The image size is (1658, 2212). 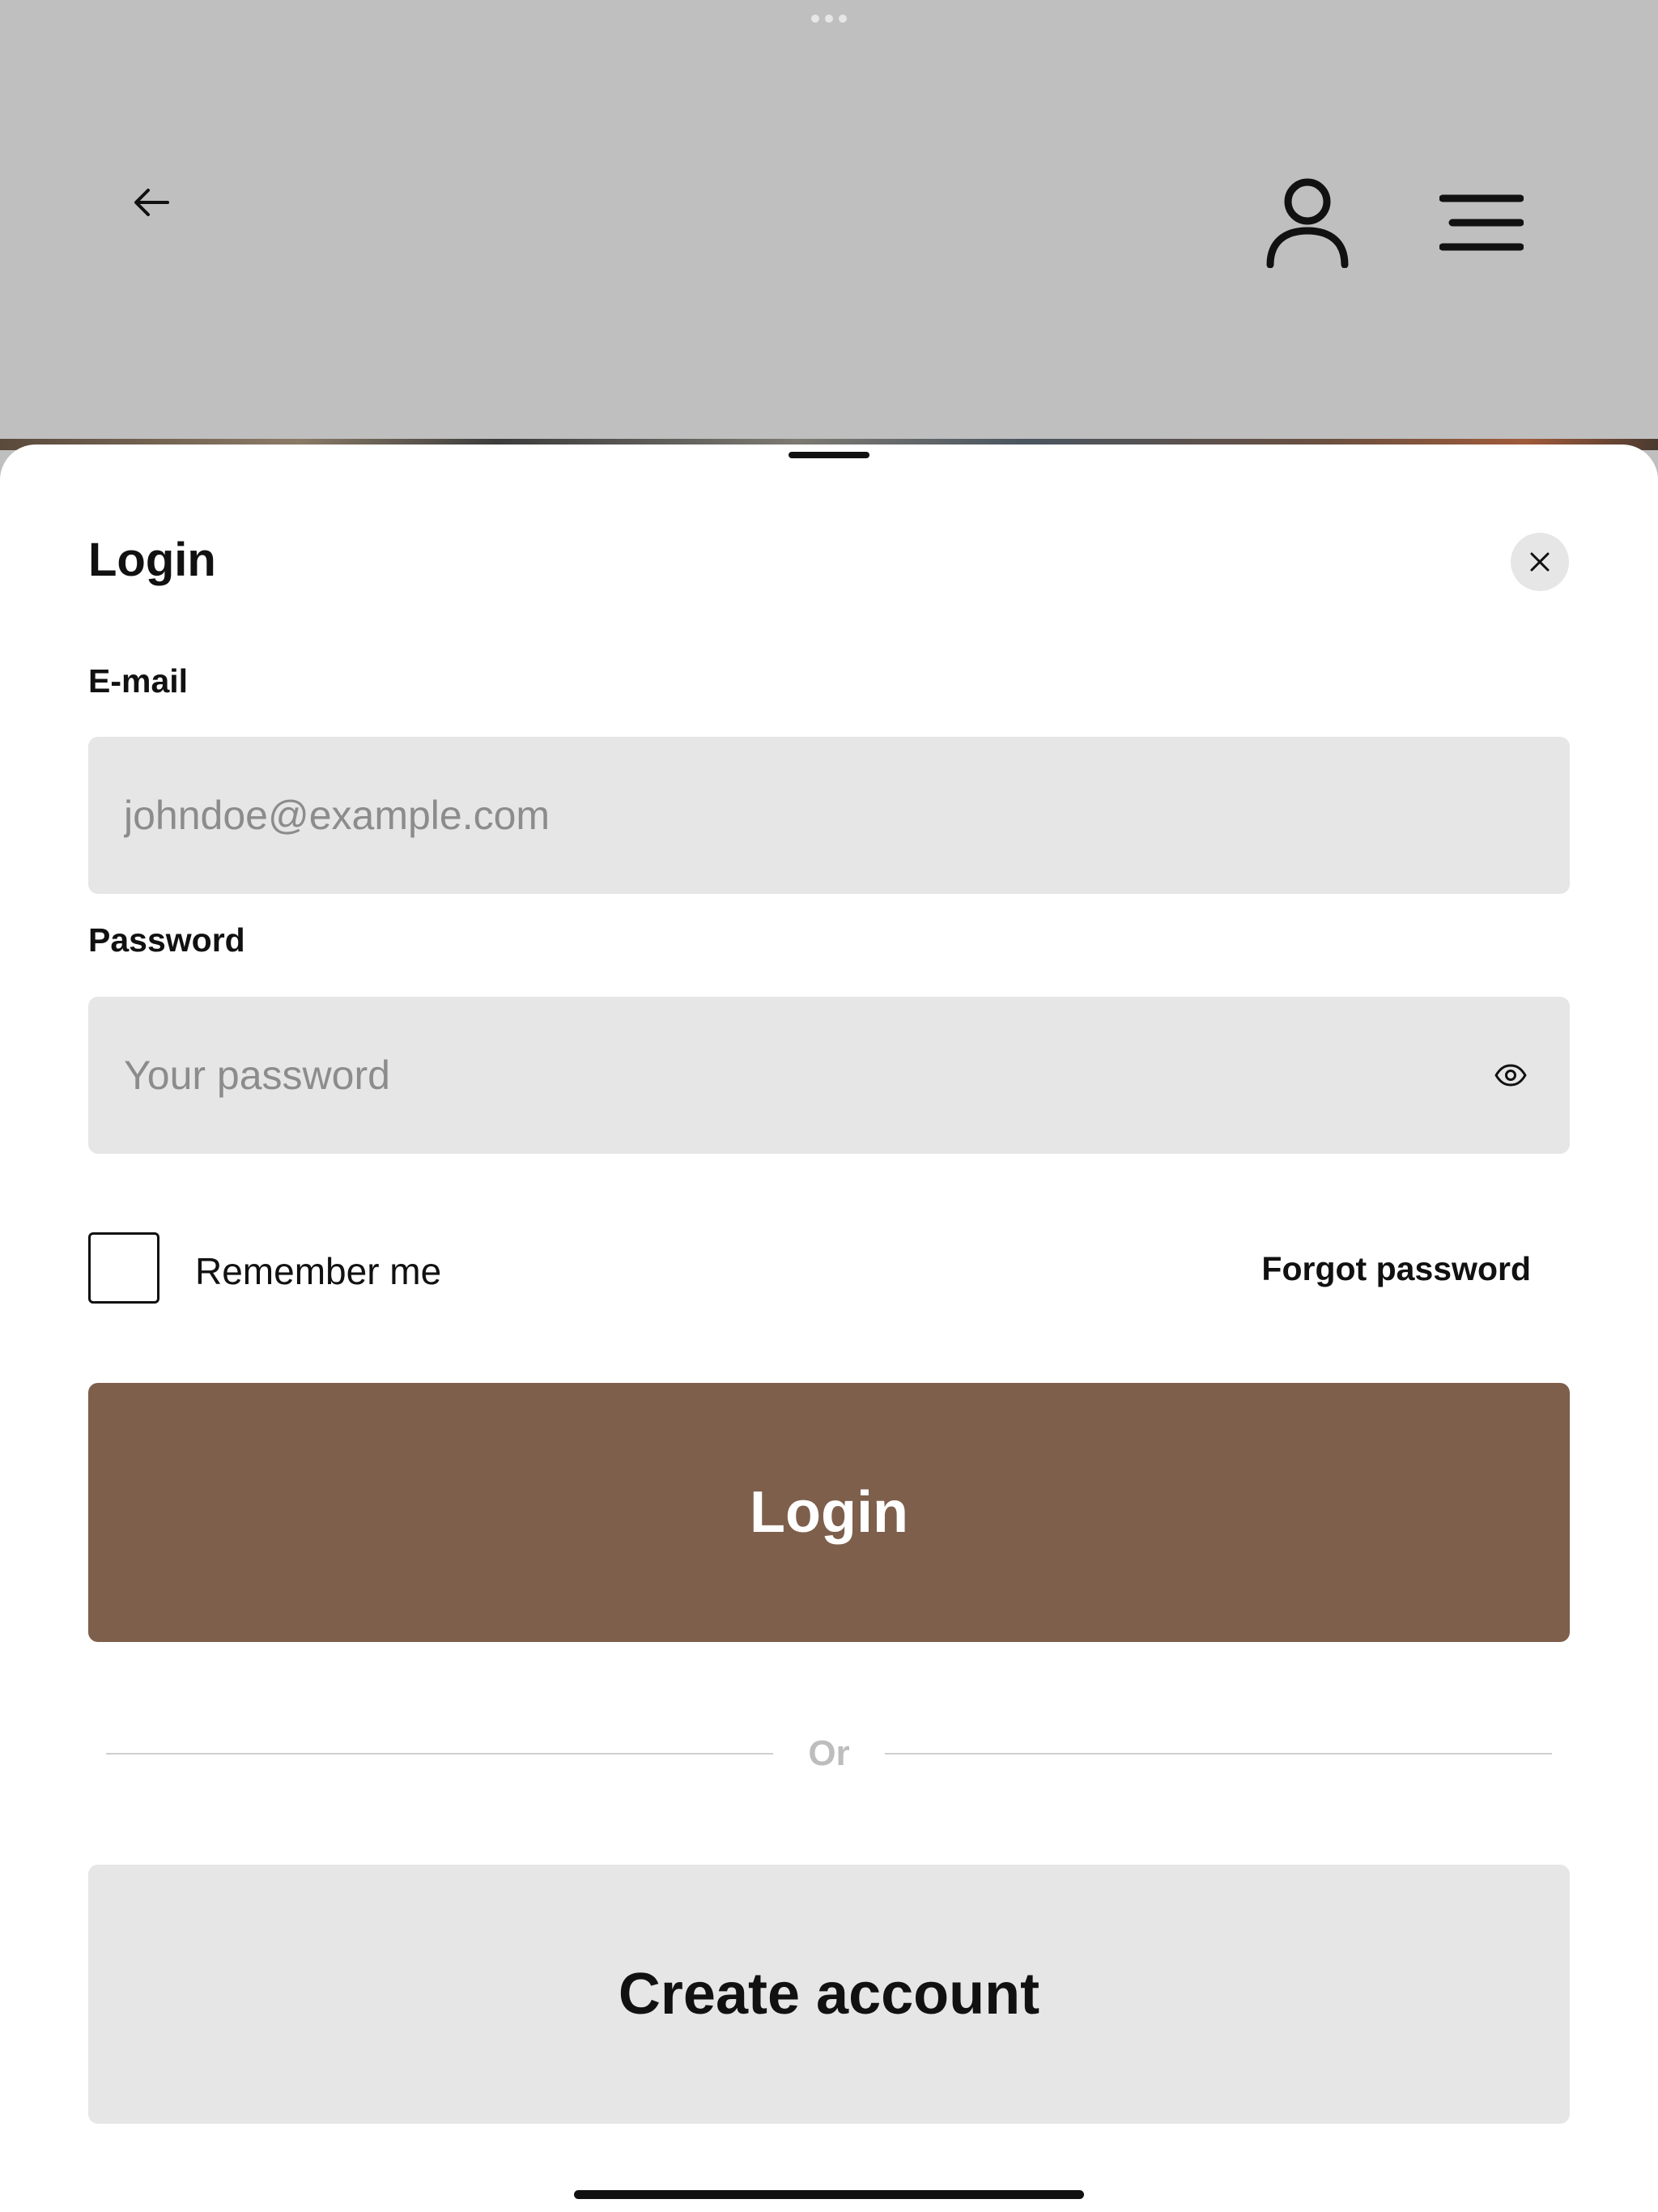 What do you see at coordinates (829, 1513) in the screenshot?
I see `login-button: Login` at bounding box center [829, 1513].